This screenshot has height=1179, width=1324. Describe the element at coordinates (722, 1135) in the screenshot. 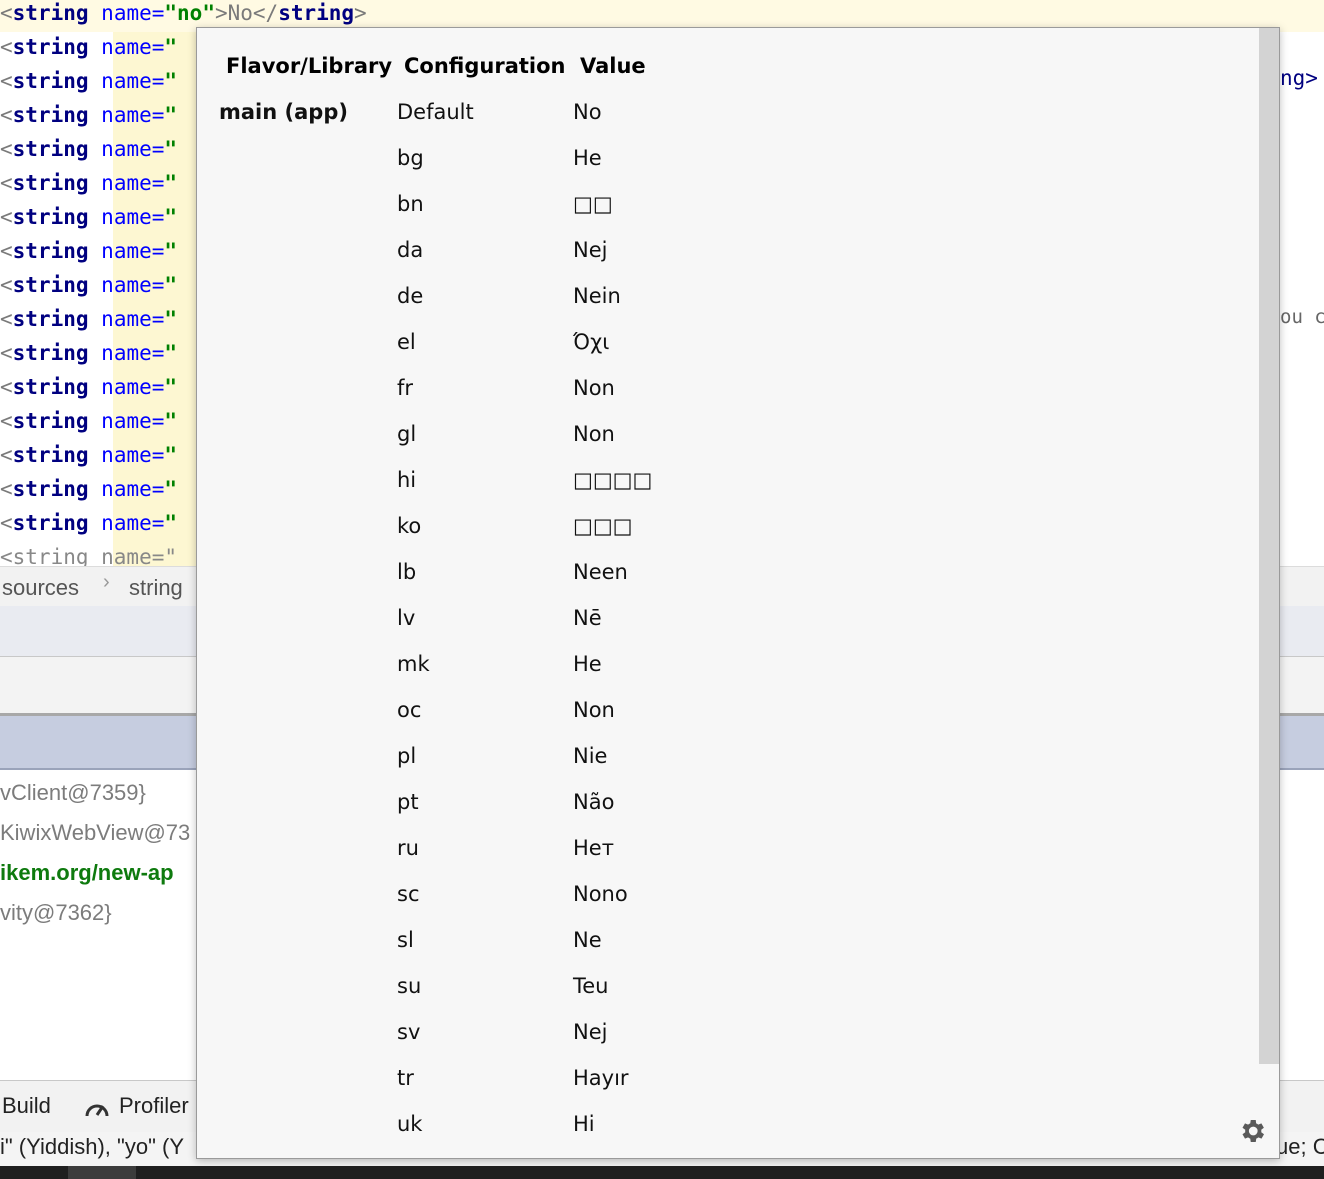

I see `translation-row: uk Hi` at that location.